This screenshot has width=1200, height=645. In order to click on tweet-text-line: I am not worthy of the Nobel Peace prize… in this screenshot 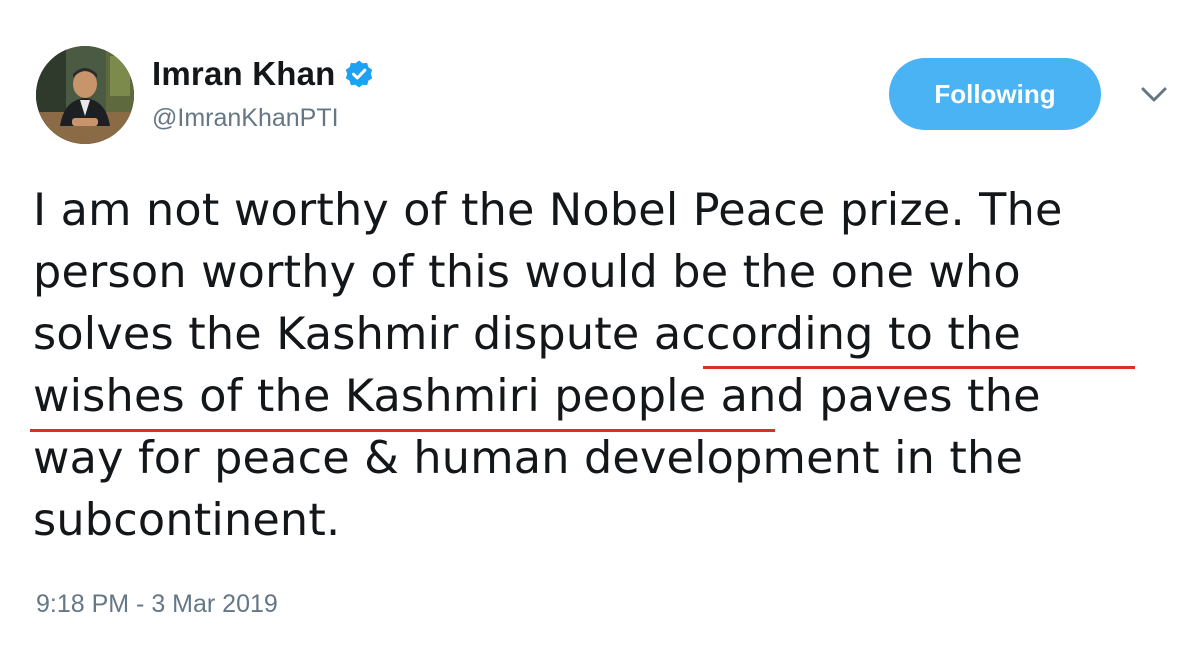, I will do `click(548, 210)`.